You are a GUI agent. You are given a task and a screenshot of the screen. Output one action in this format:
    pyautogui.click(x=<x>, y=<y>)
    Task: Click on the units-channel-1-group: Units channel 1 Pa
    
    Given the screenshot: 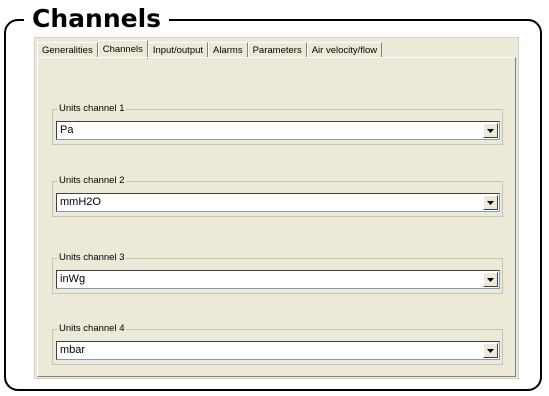 What is the action you would take?
    pyautogui.click(x=277, y=124)
    